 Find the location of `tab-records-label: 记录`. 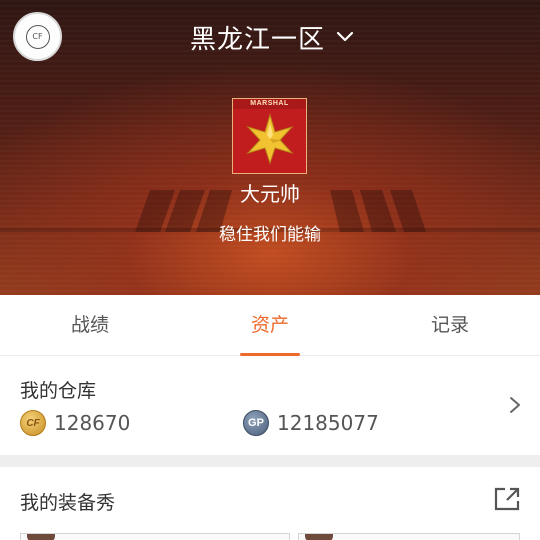

tab-records-label: 记录 is located at coordinates (449, 325).